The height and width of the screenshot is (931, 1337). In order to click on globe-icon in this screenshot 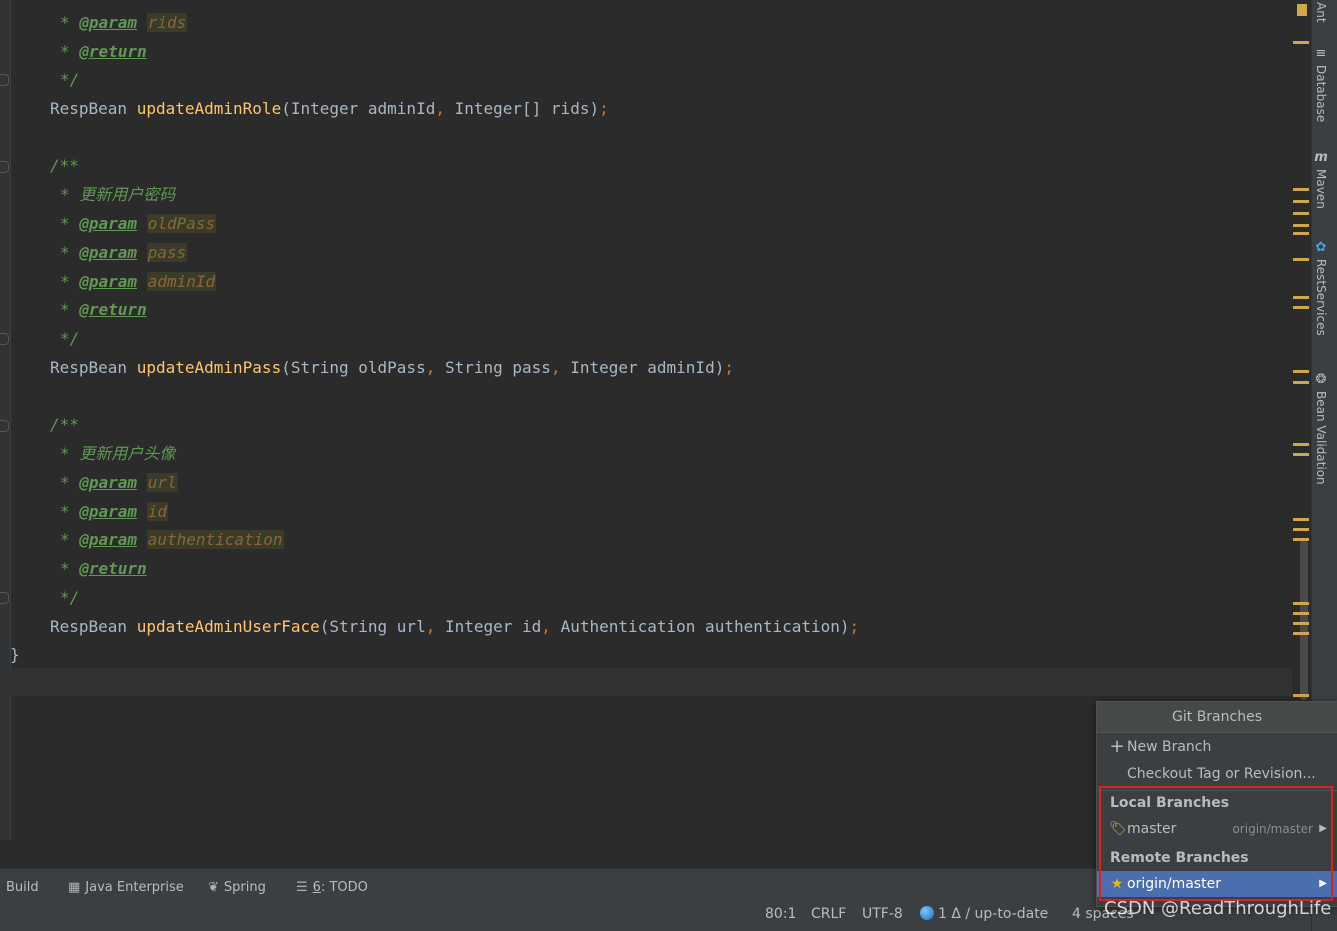, I will do `click(927, 913)`.